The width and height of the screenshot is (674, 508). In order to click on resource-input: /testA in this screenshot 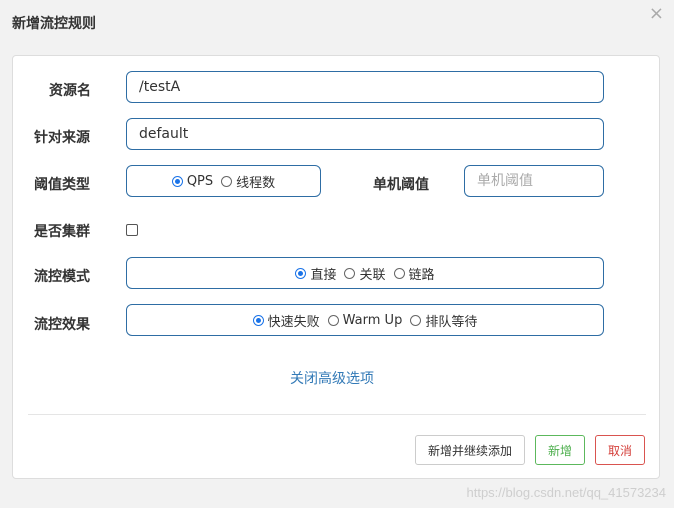, I will do `click(365, 87)`.